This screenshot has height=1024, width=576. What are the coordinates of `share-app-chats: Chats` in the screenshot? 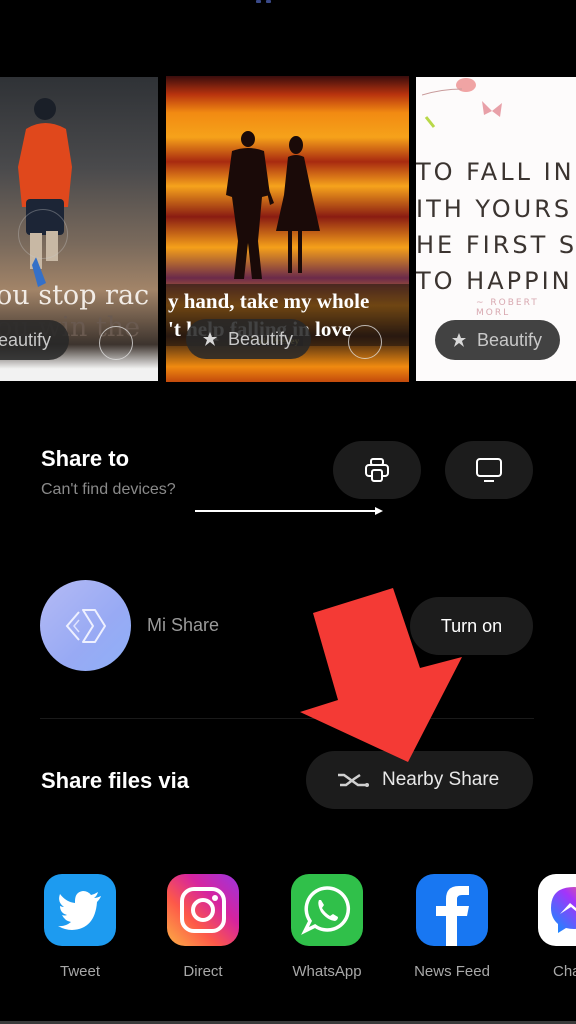 It's located at (556, 927).